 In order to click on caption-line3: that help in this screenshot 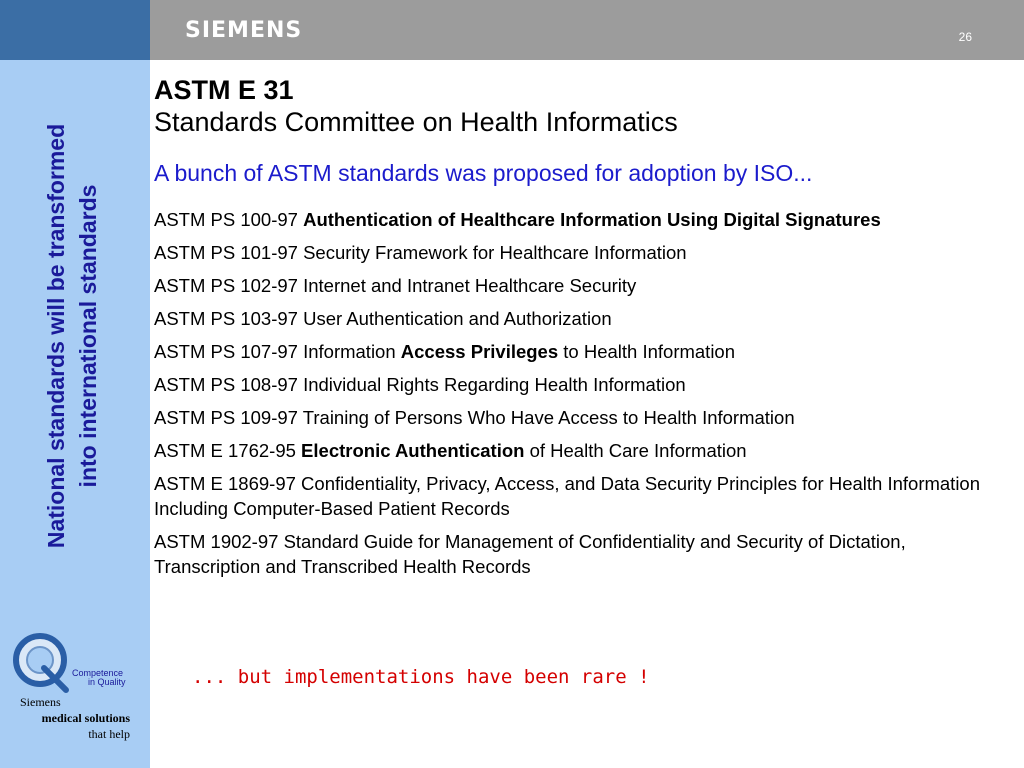, I will do `click(109, 734)`.